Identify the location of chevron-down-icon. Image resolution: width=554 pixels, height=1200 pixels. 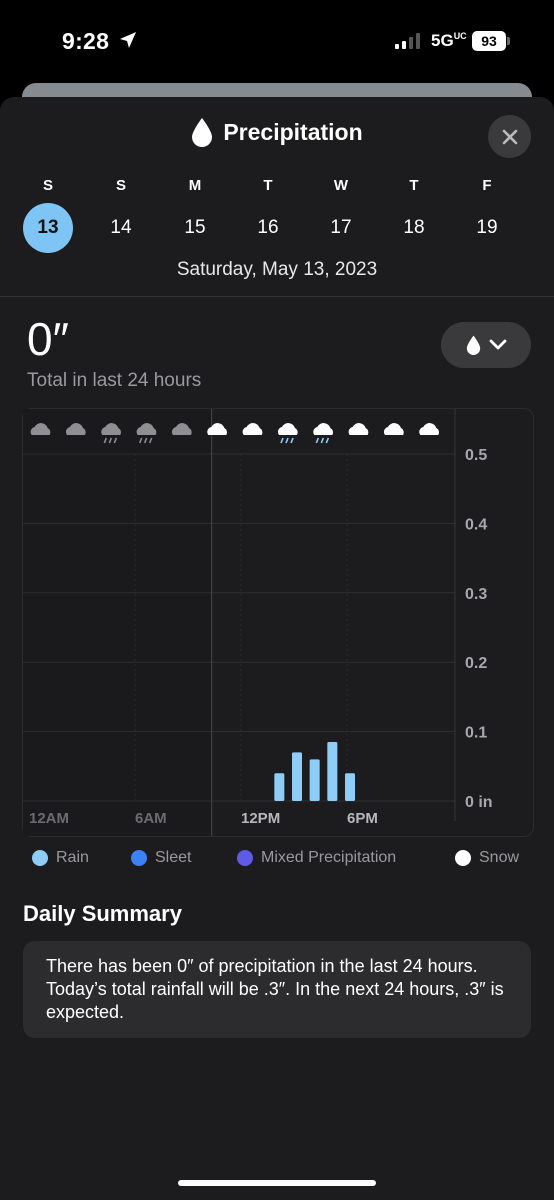
(497, 344).